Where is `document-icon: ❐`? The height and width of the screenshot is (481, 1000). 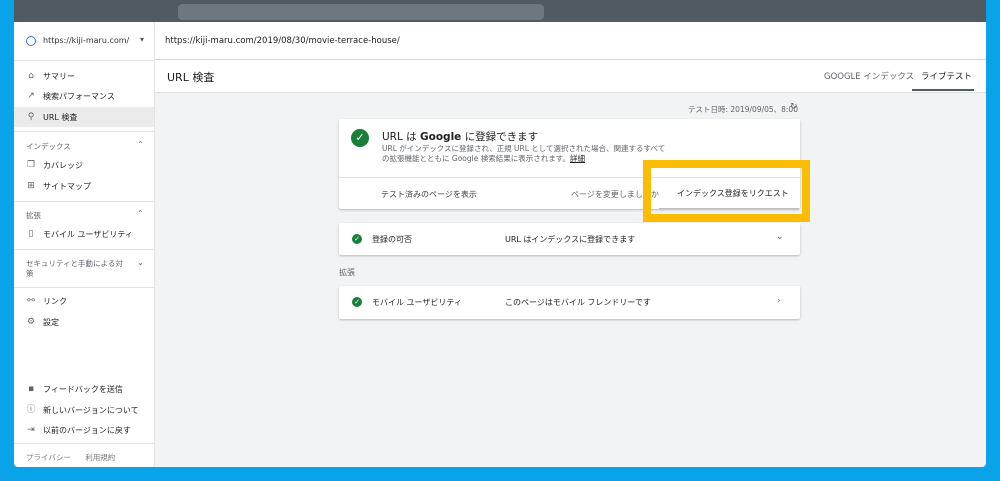 document-icon: ❐ is located at coordinates (31, 165).